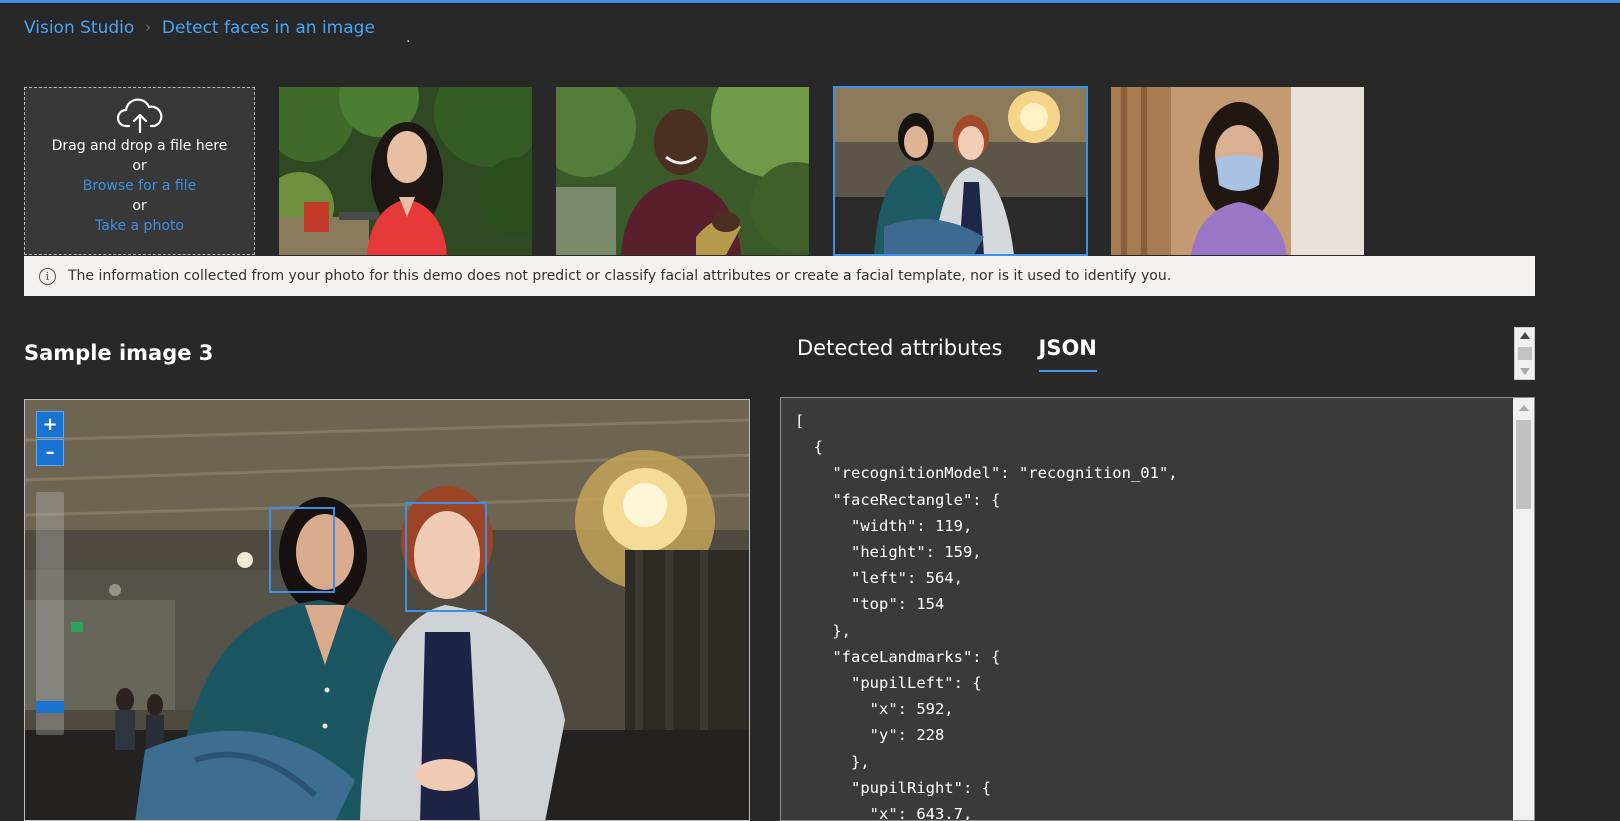  Describe the element at coordinates (1525, 371) in the screenshot. I see `scroll-down-arrow-icon` at that location.